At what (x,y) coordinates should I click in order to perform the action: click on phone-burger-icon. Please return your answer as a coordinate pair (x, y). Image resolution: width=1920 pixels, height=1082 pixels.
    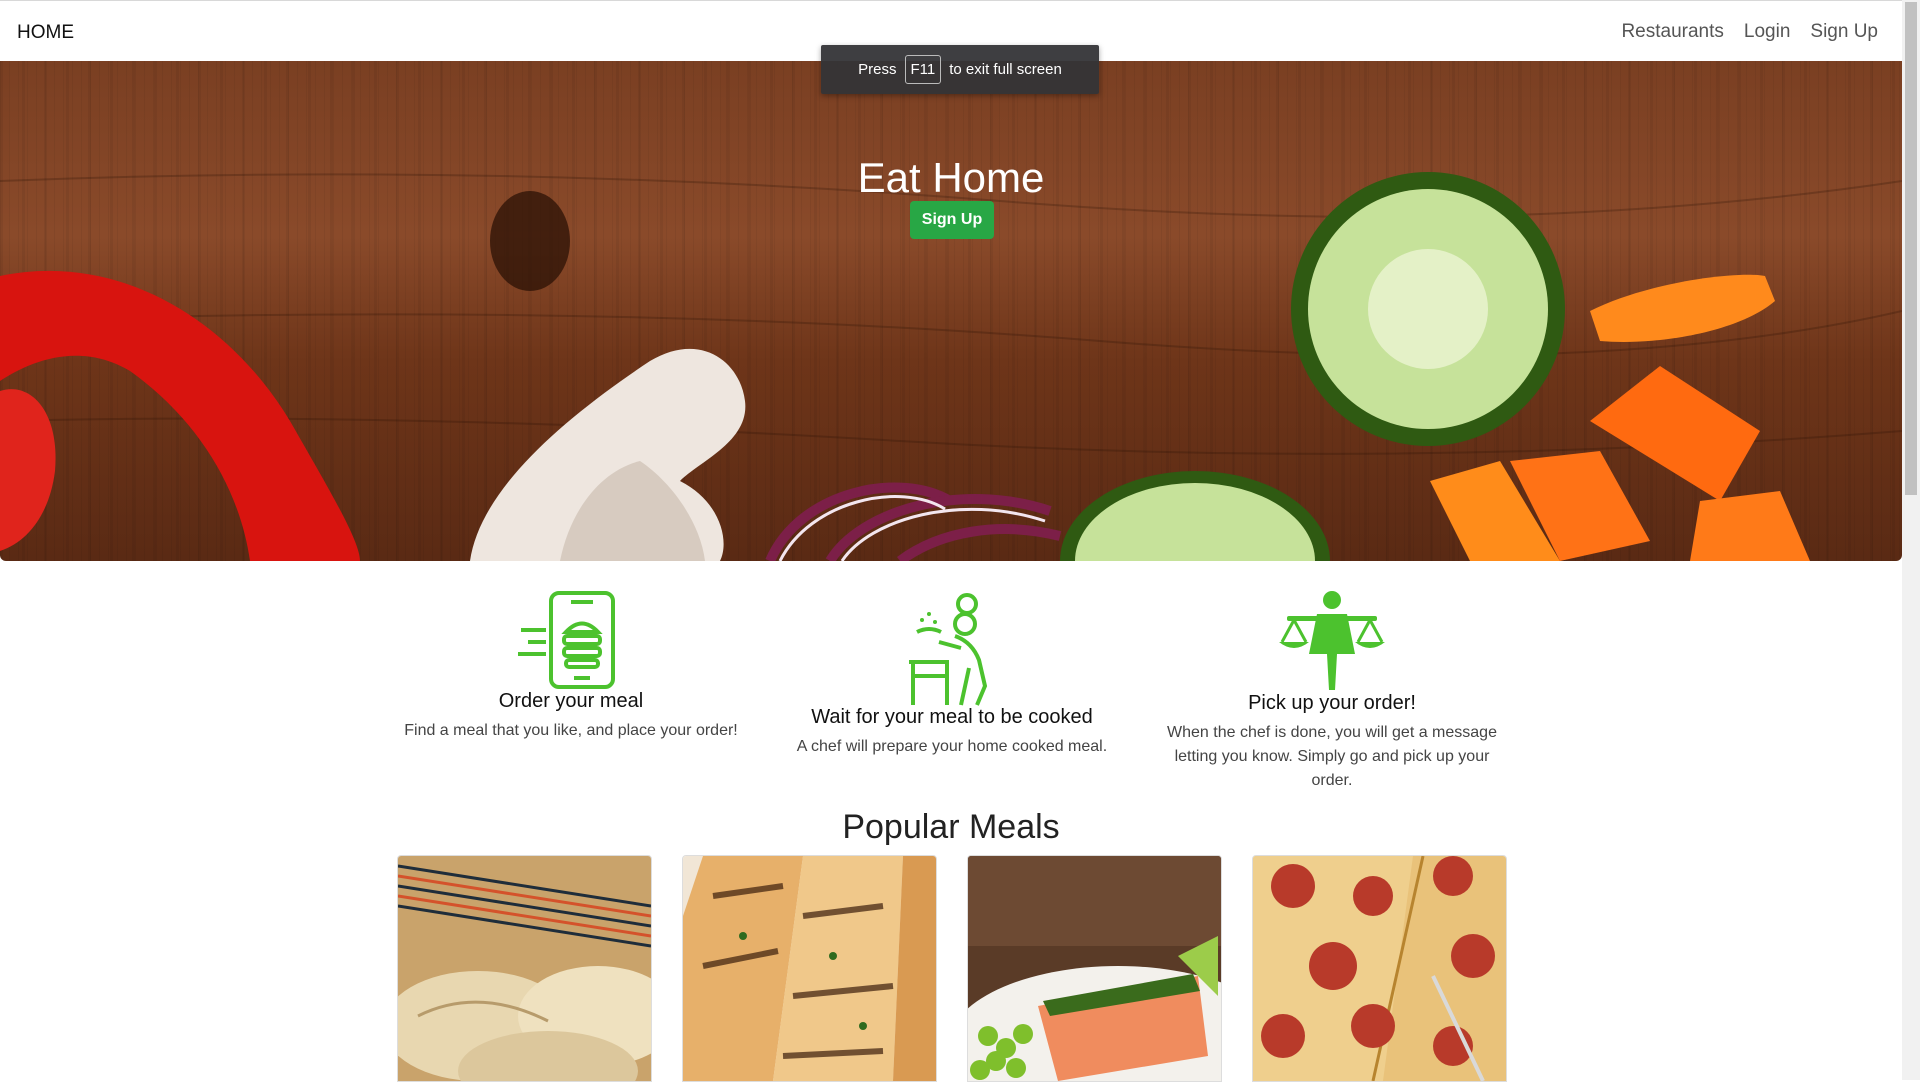
    Looking at the image, I should click on (566, 640).